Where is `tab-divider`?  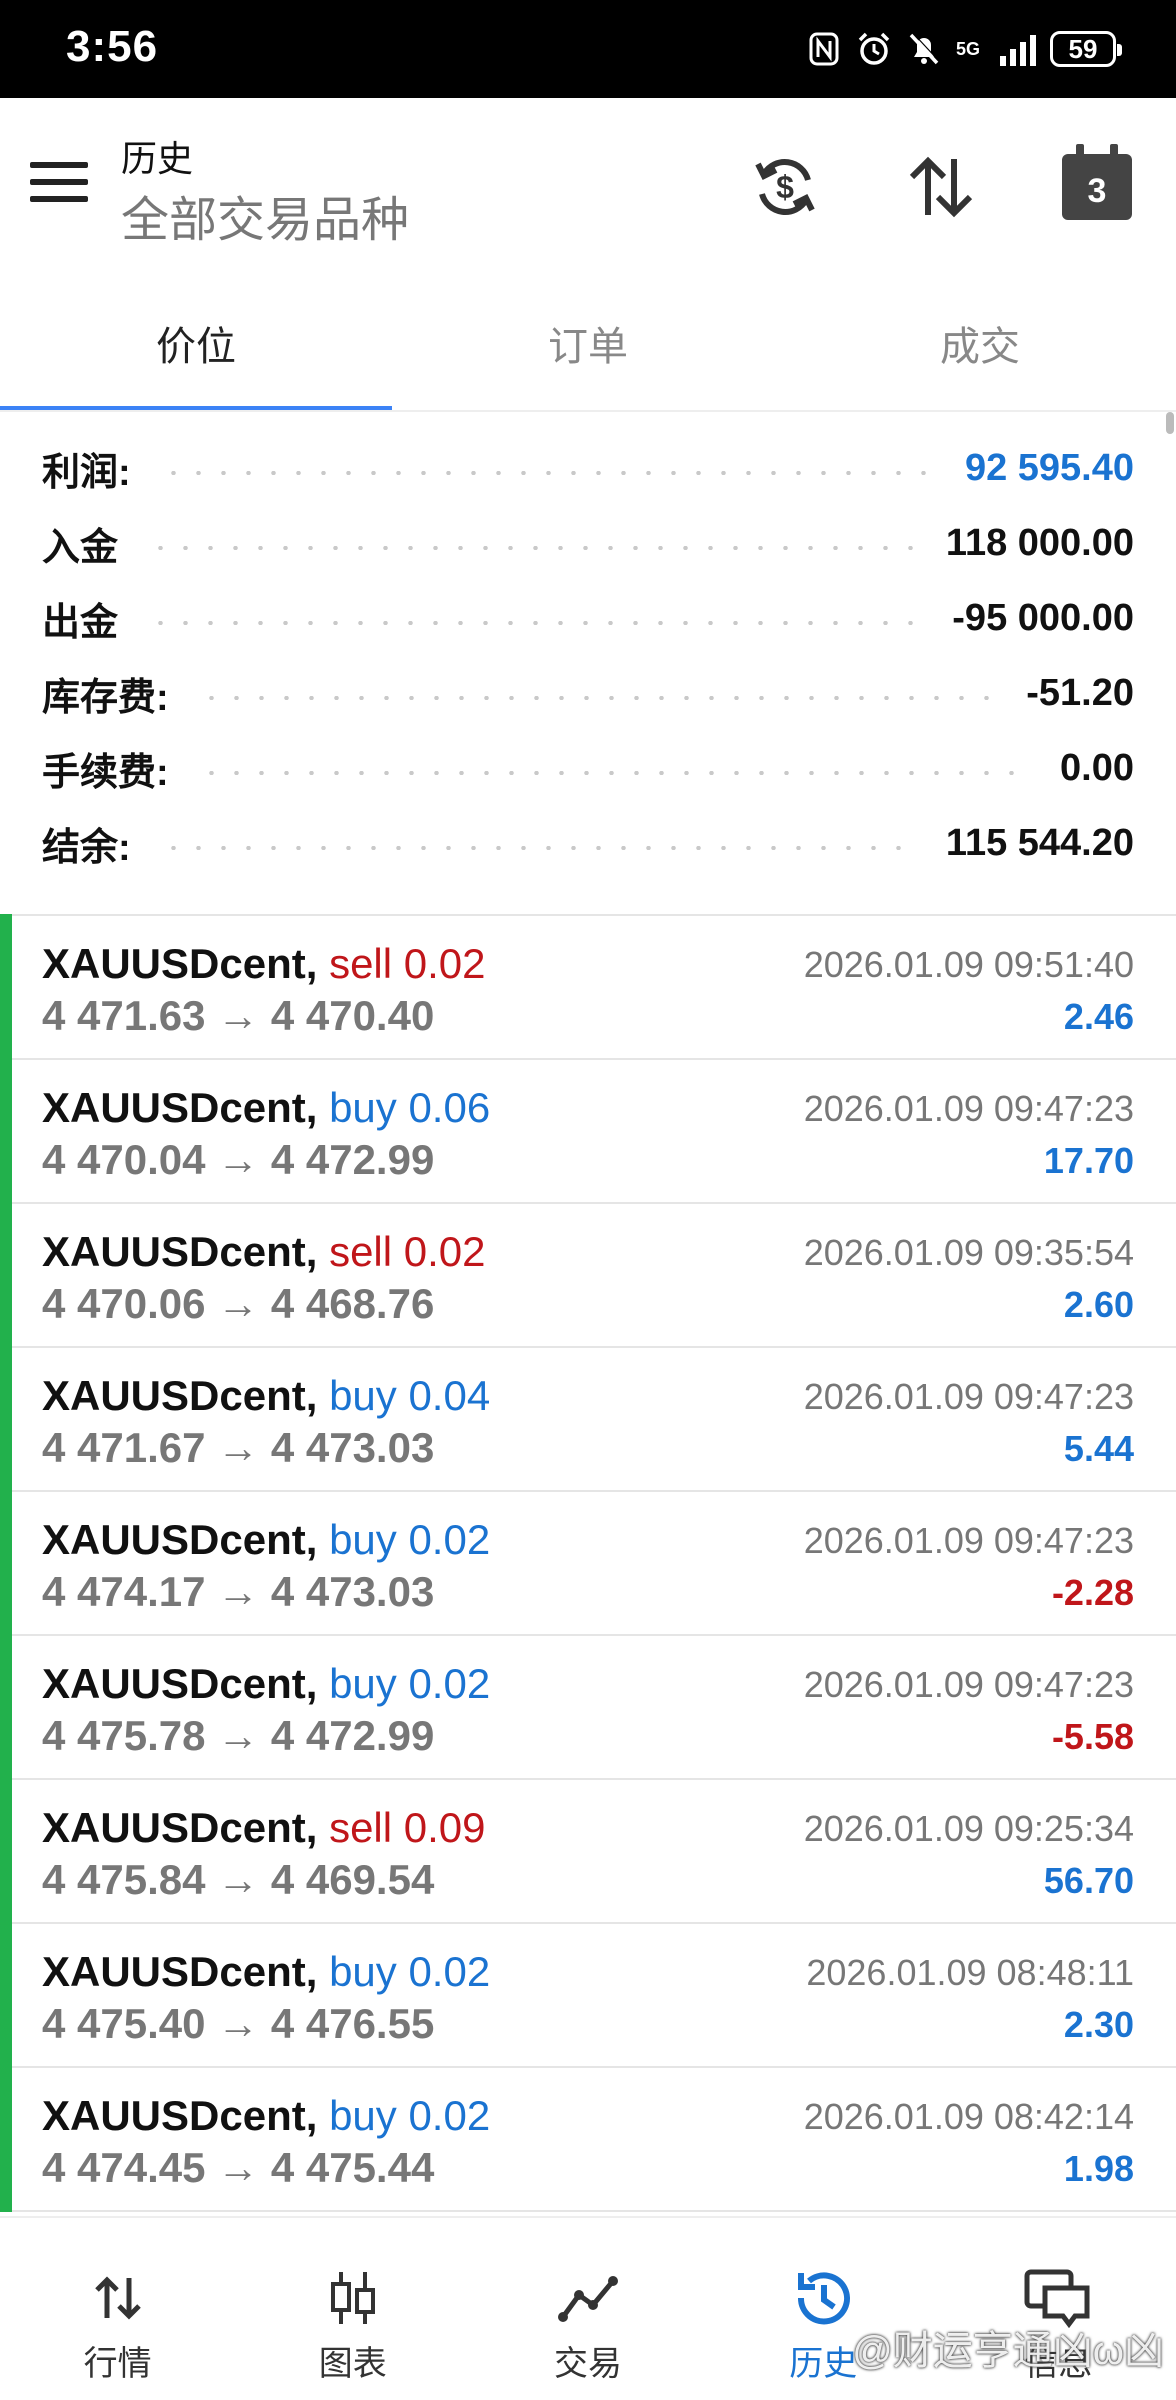 tab-divider is located at coordinates (588, 411).